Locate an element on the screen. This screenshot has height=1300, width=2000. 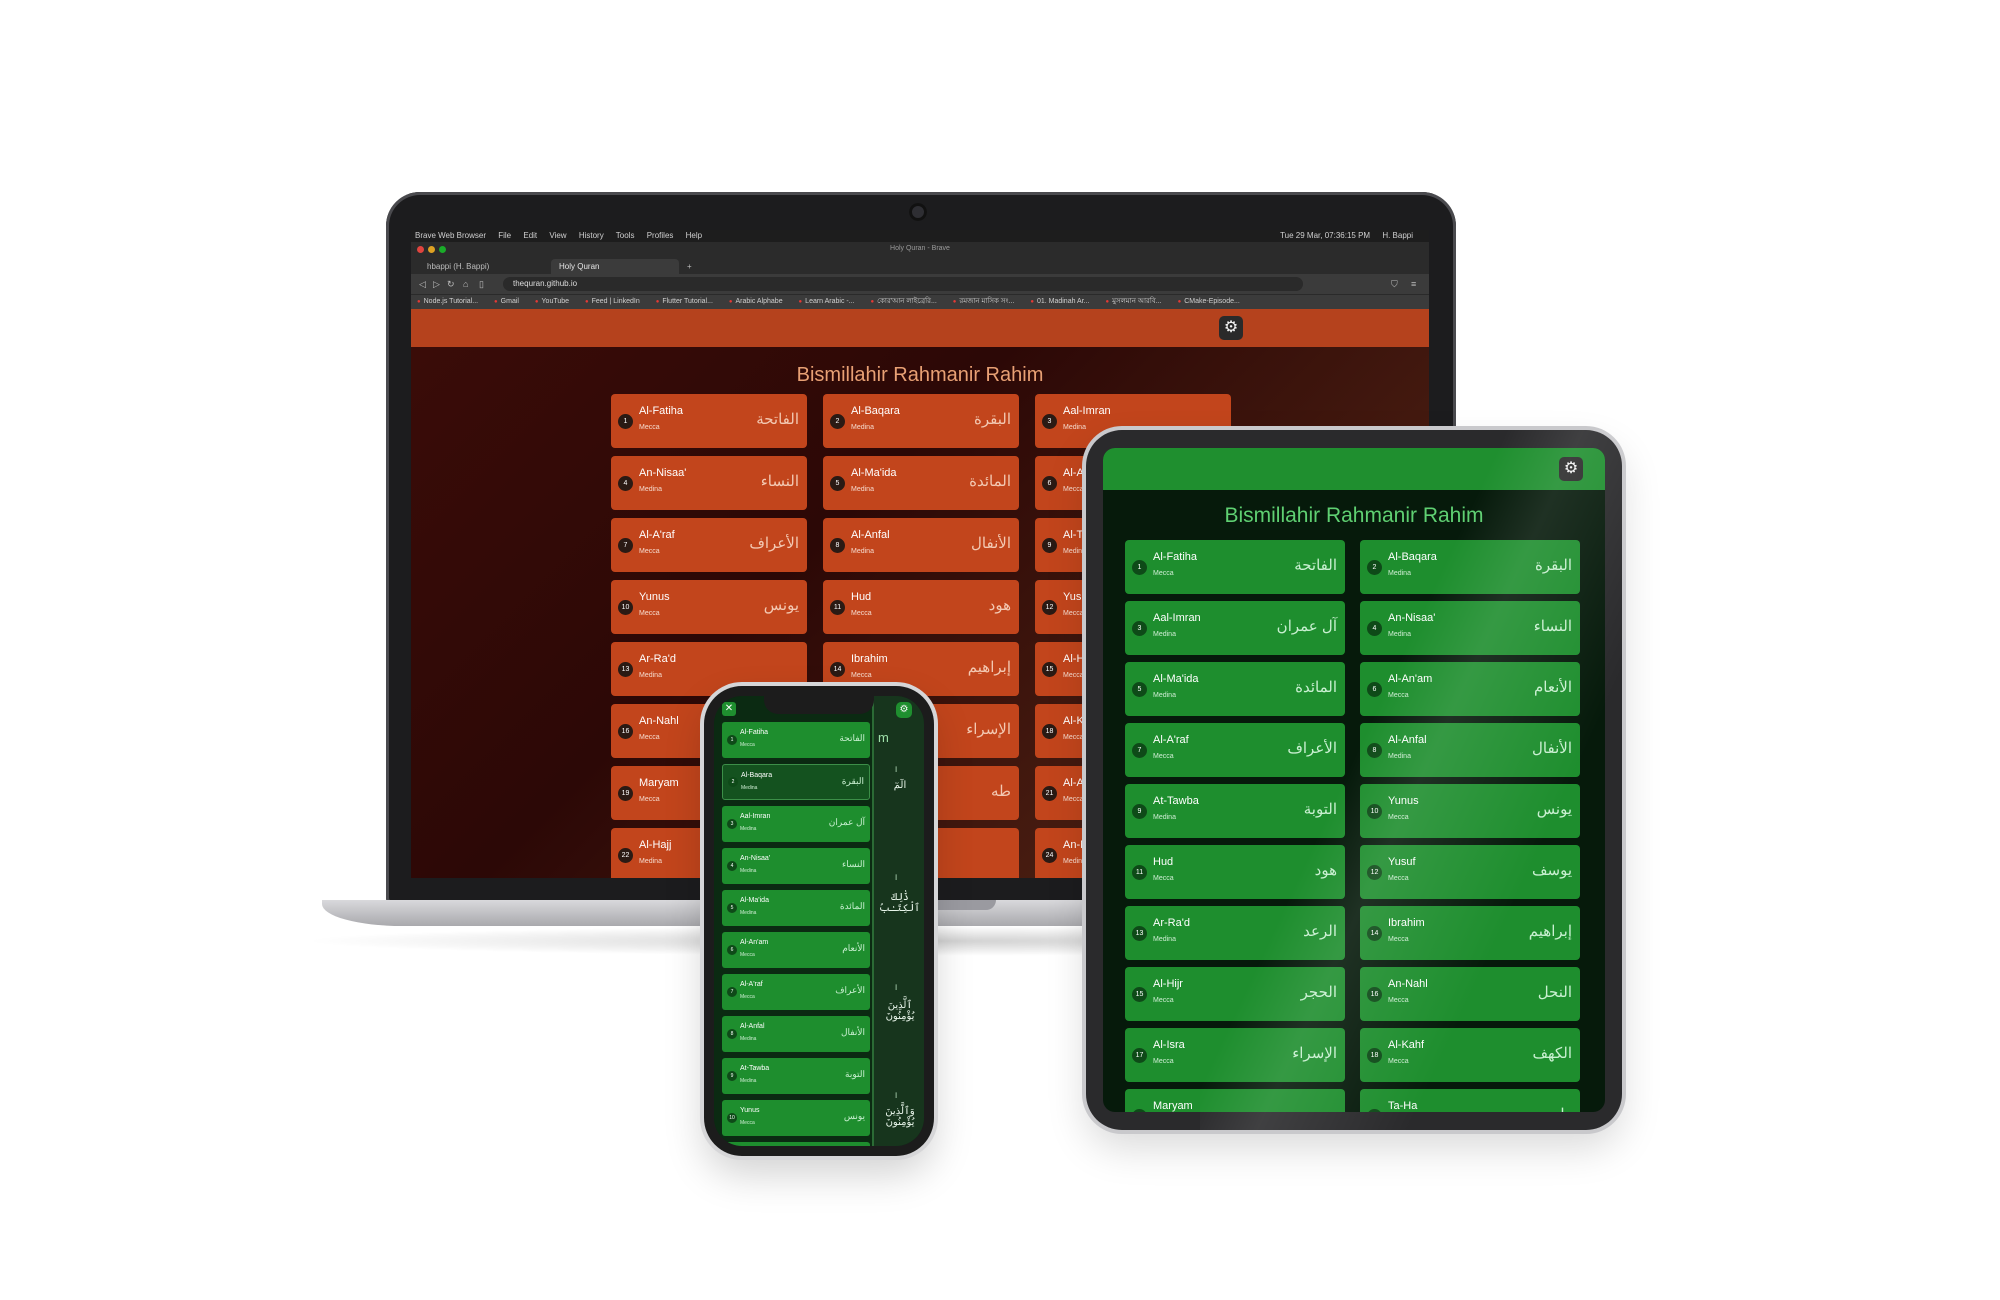
surah-arabic-name: الأعراف is located at coordinates (1312, 748).